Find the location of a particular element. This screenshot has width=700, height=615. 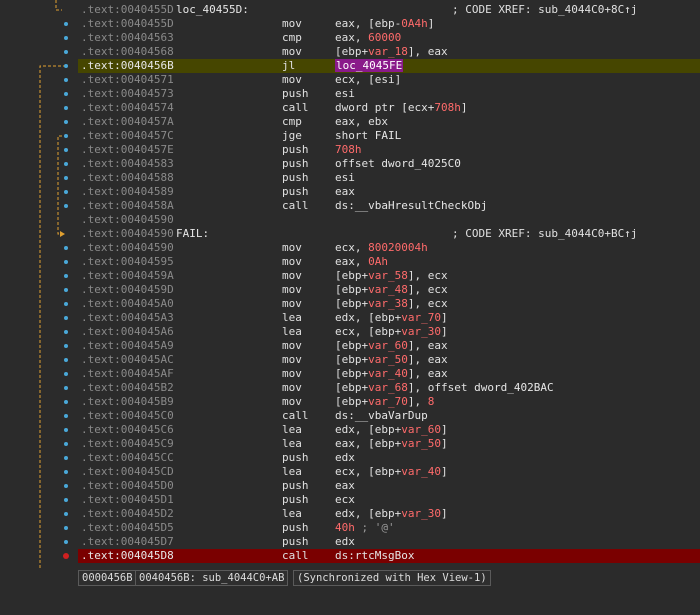

code-label: loc_40455D: is located at coordinates (212, 10).